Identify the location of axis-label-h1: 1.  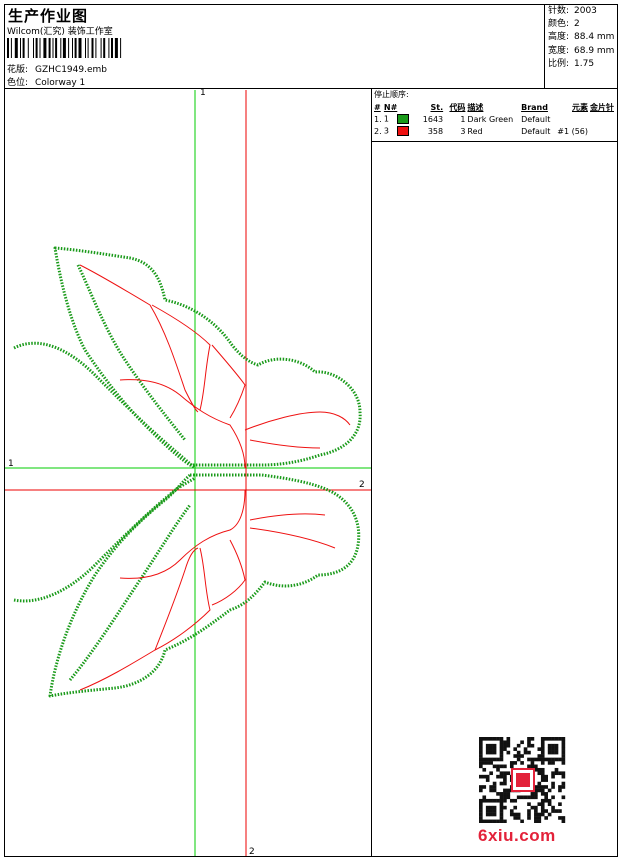
(11, 464).